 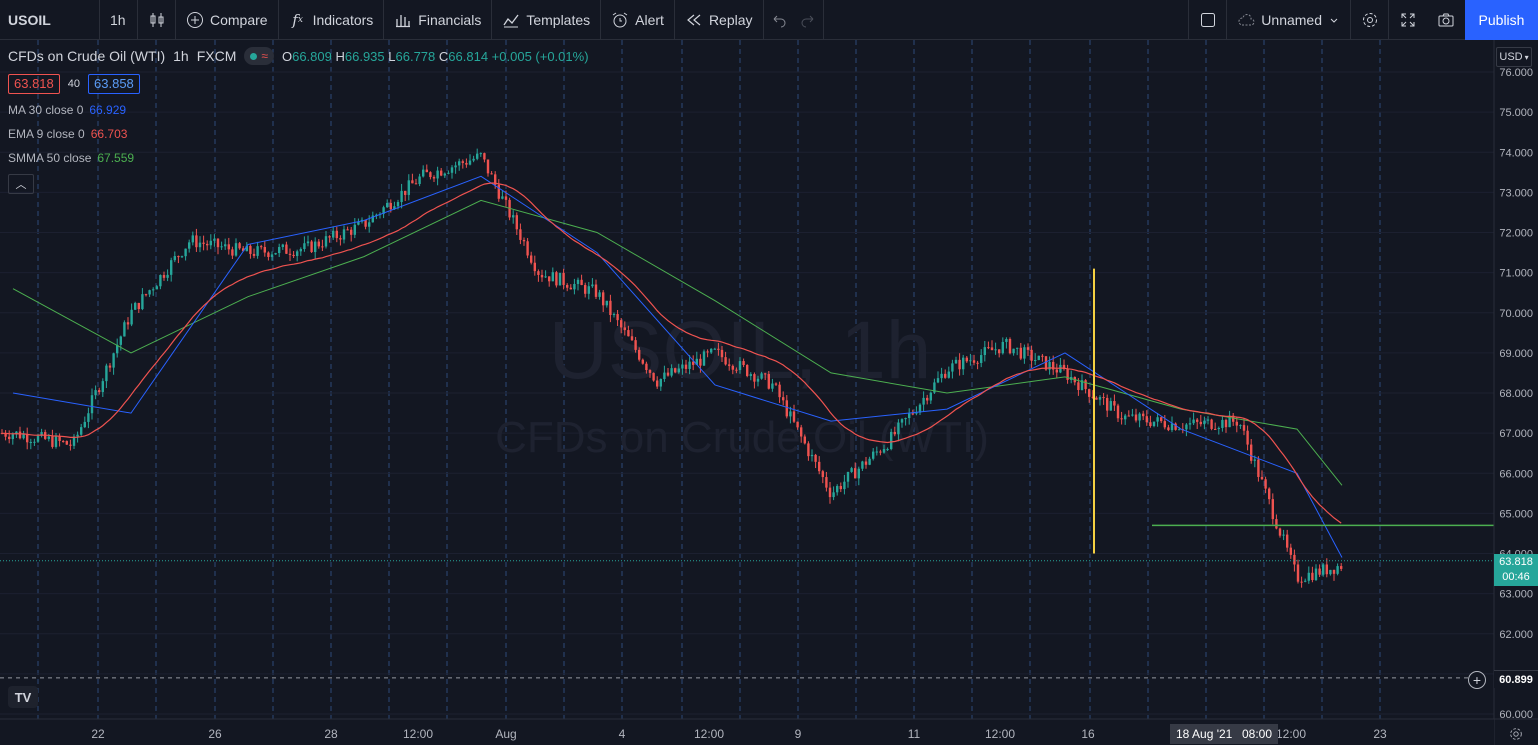 I want to click on settings-button, so click(x=1370, y=20).